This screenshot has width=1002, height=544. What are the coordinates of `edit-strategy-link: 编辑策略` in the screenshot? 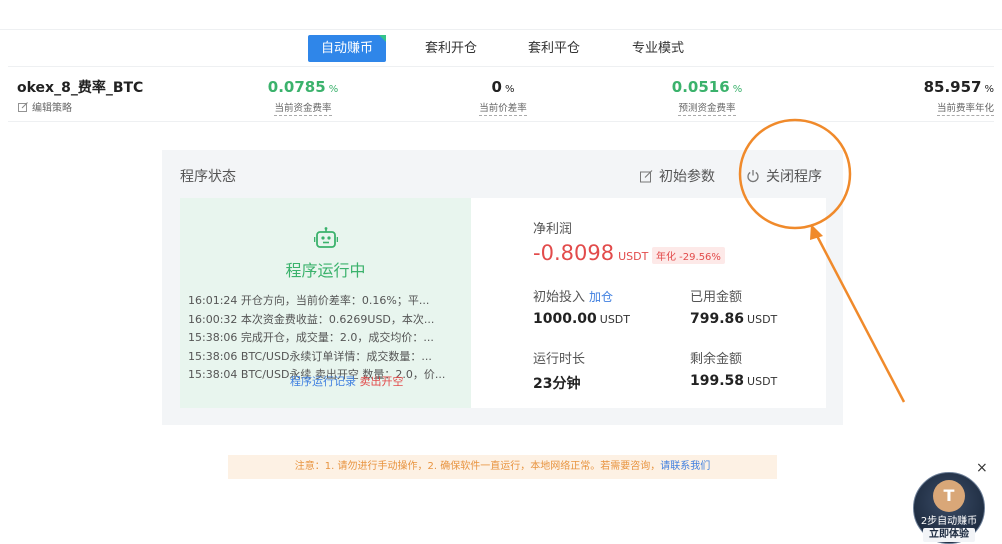 It's located at (45, 106).